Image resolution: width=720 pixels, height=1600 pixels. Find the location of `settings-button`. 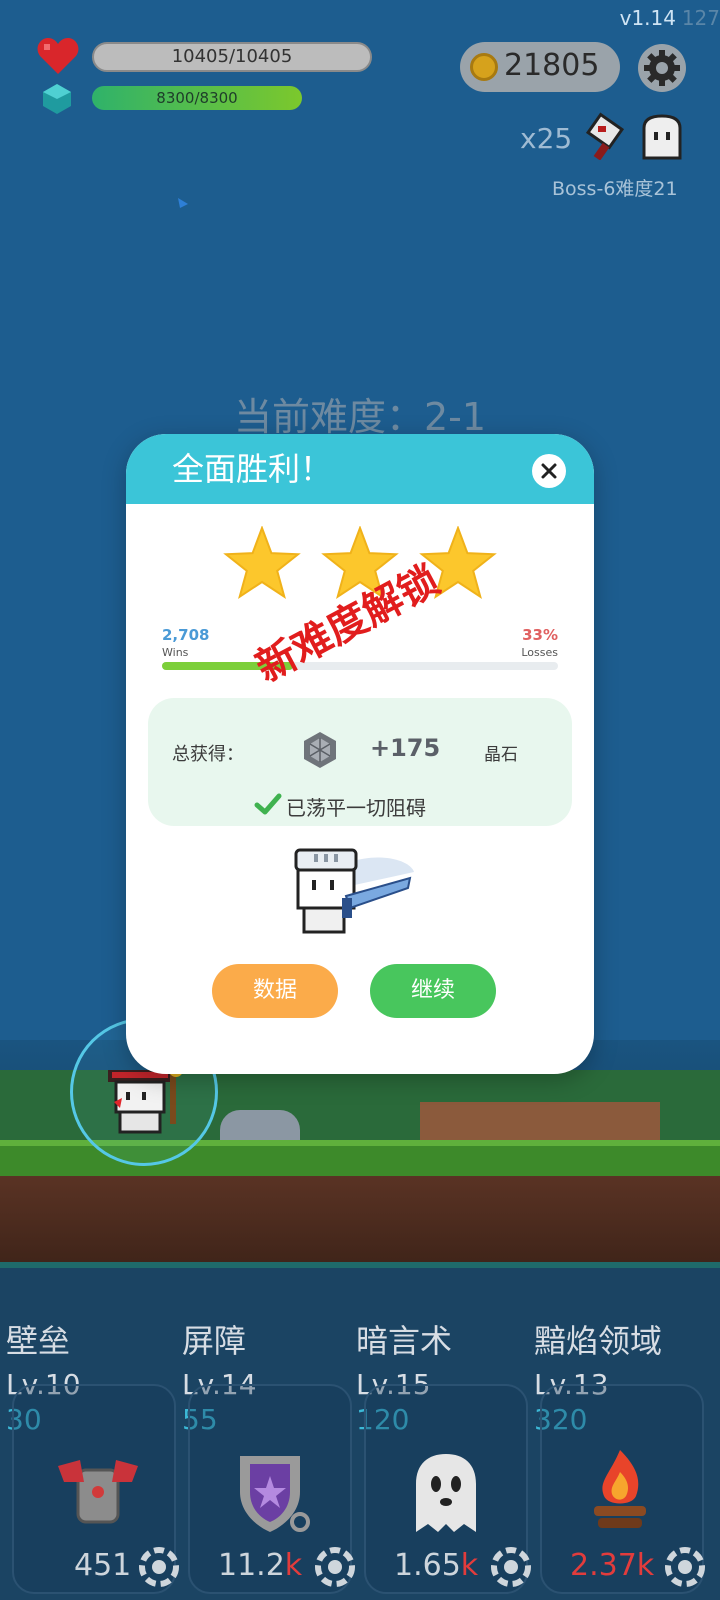

settings-button is located at coordinates (662, 68).